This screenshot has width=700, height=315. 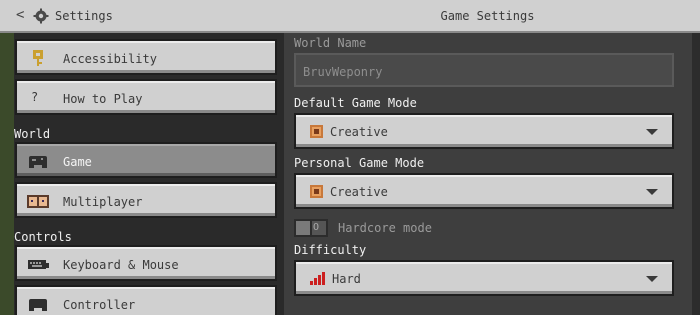 I want to click on players-icon, so click(x=38, y=201).